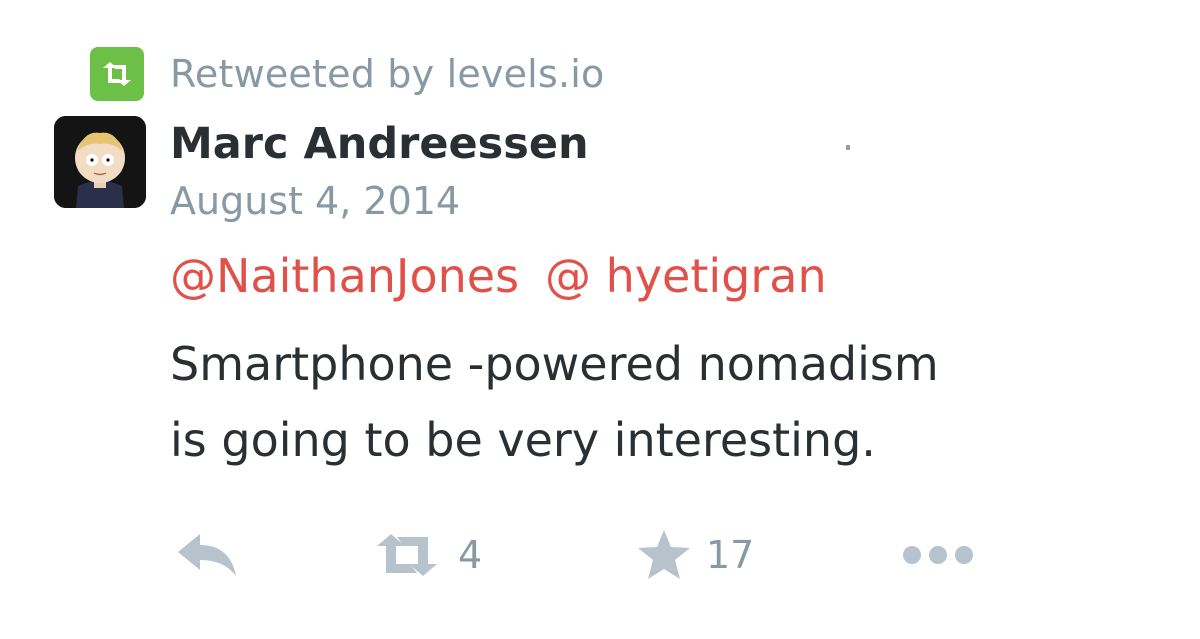  Describe the element at coordinates (848, 147) in the screenshot. I see `stray-dot` at that location.